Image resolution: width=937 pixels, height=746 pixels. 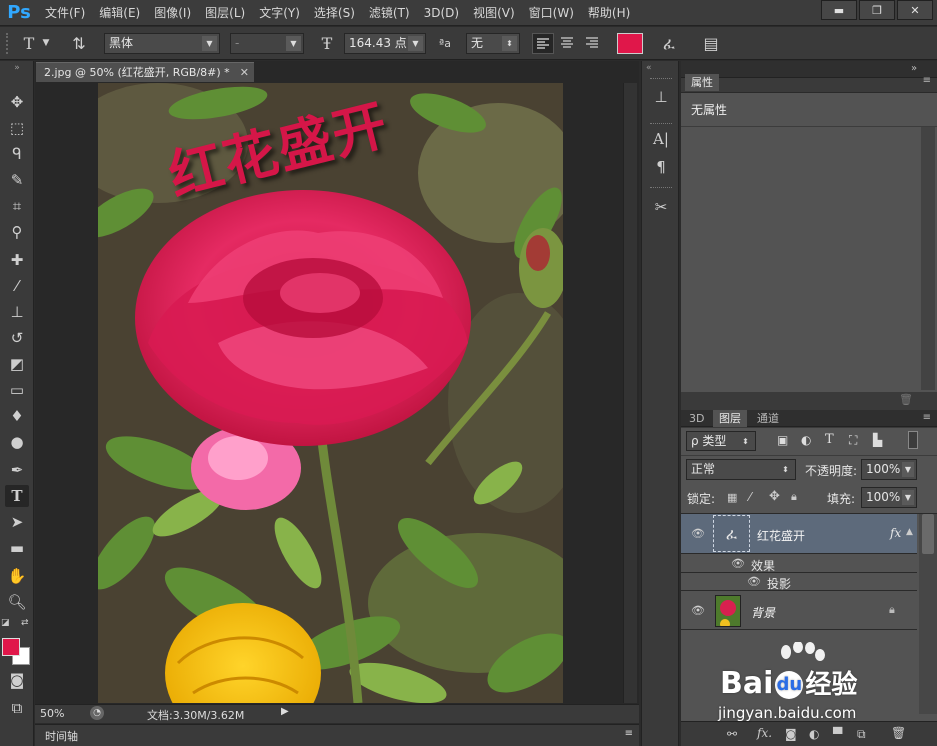 I want to click on tab-properties: 属性, so click(x=702, y=82).